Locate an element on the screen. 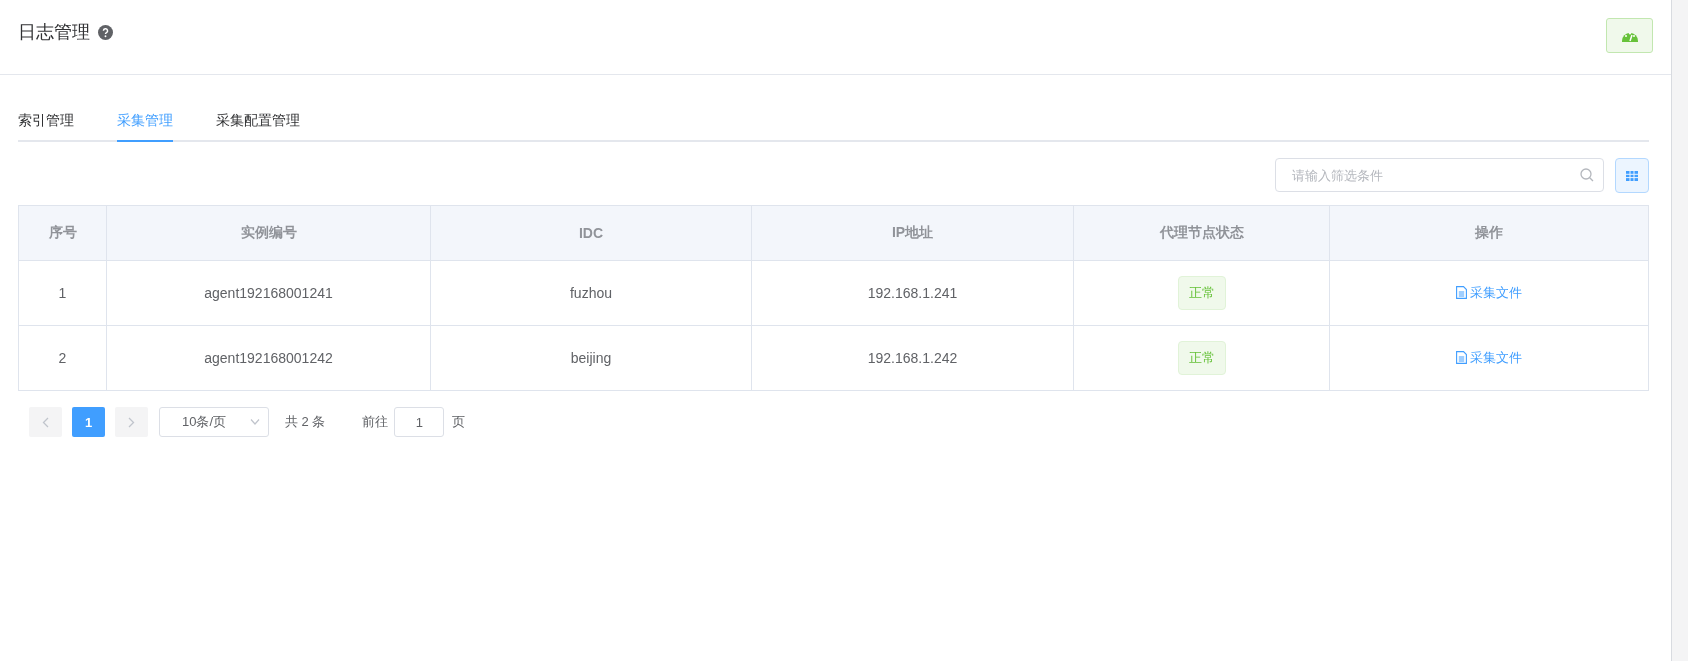 The image size is (1688, 661). column-header: 代理节点状态 is located at coordinates (1201, 233).